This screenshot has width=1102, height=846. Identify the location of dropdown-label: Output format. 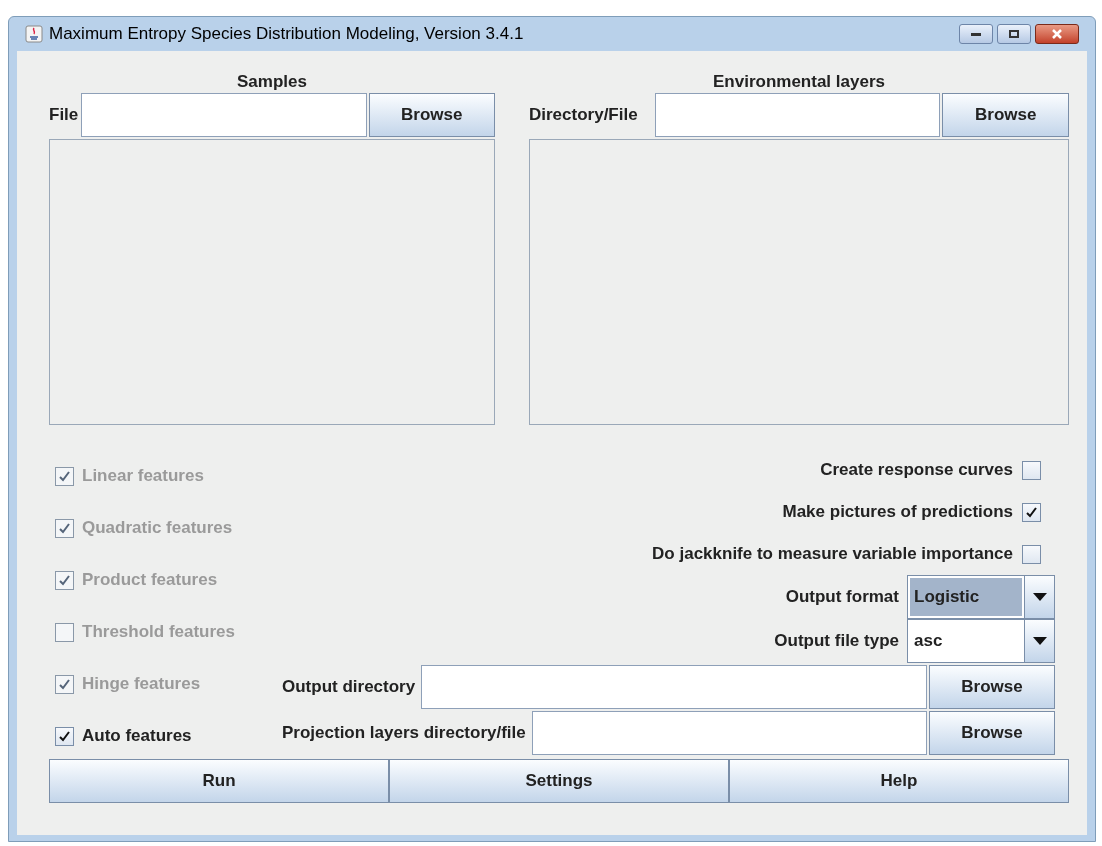
(842, 597).